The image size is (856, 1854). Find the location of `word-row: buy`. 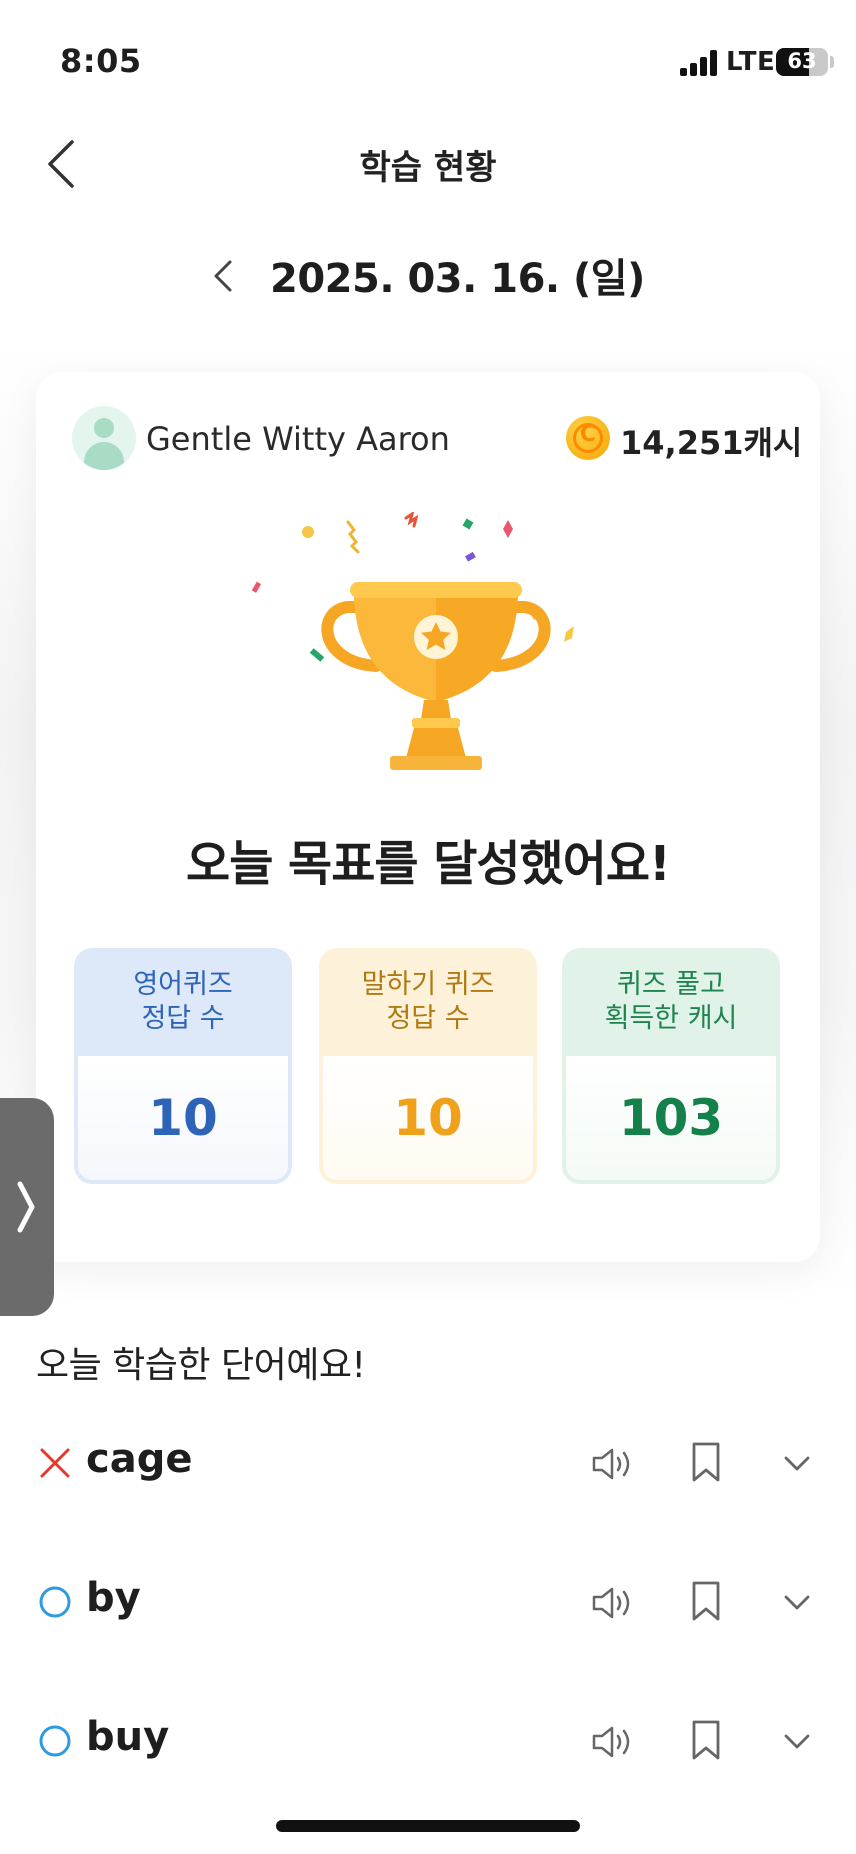

word-row: buy is located at coordinates (428, 1742).